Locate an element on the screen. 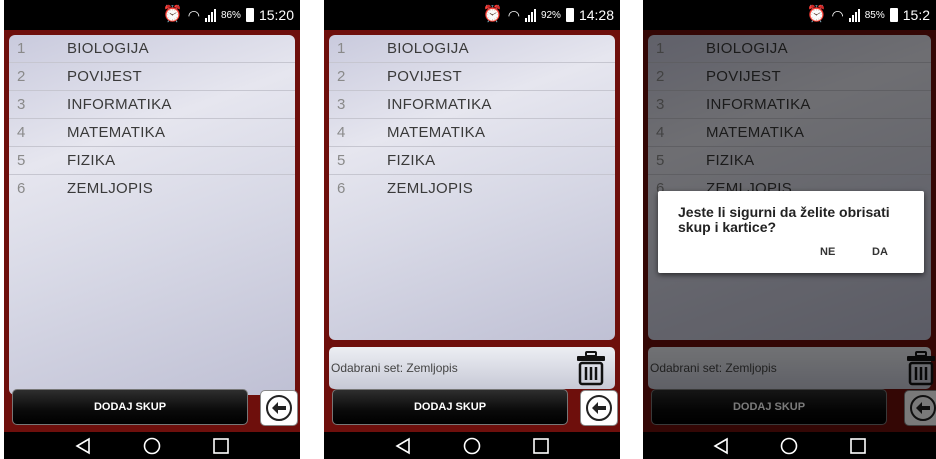 The image size is (936, 459). dialog-no-button: NE is located at coordinates (827, 252).